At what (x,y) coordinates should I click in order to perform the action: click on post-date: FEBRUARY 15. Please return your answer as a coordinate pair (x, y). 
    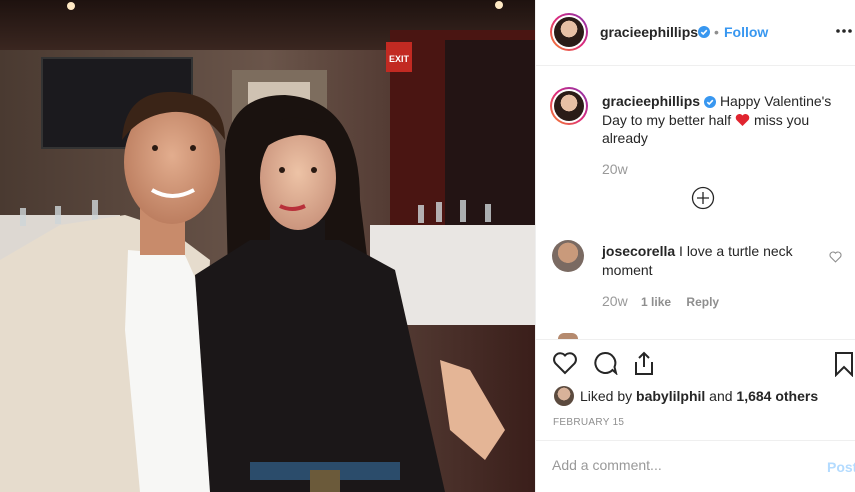
    Looking at the image, I should click on (588, 422).